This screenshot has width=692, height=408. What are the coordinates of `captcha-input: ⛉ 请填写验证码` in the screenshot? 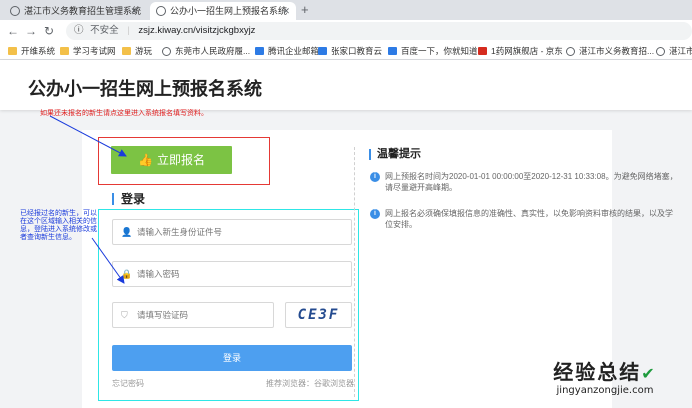 It's located at (193, 315).